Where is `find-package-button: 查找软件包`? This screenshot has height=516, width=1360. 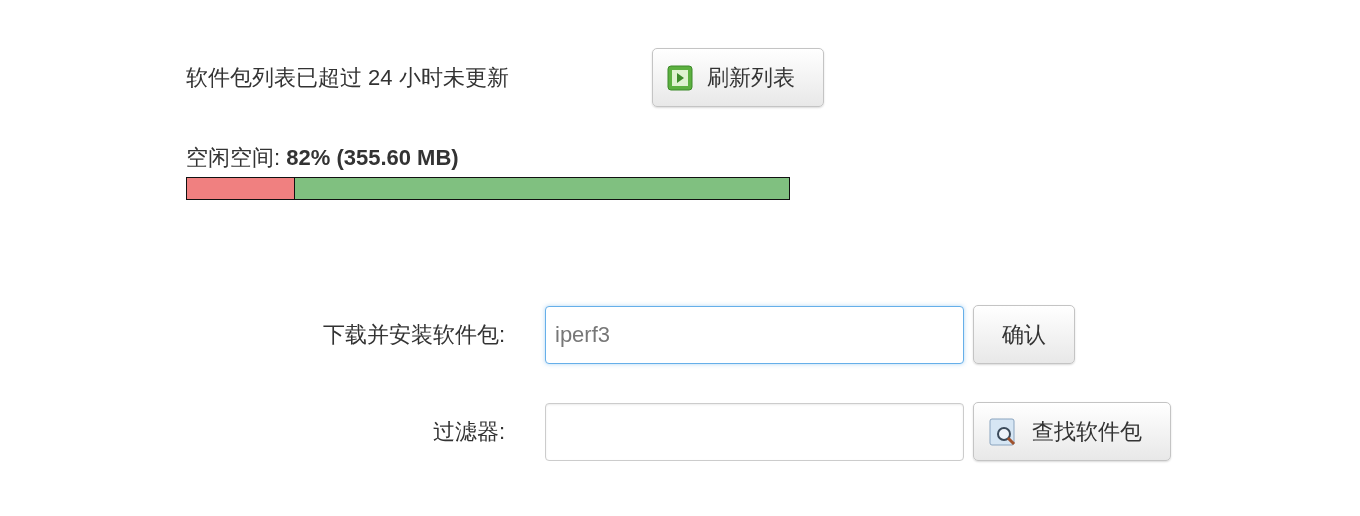 find-package-button: 查找软件包 is located at coordinates (1072, 431).